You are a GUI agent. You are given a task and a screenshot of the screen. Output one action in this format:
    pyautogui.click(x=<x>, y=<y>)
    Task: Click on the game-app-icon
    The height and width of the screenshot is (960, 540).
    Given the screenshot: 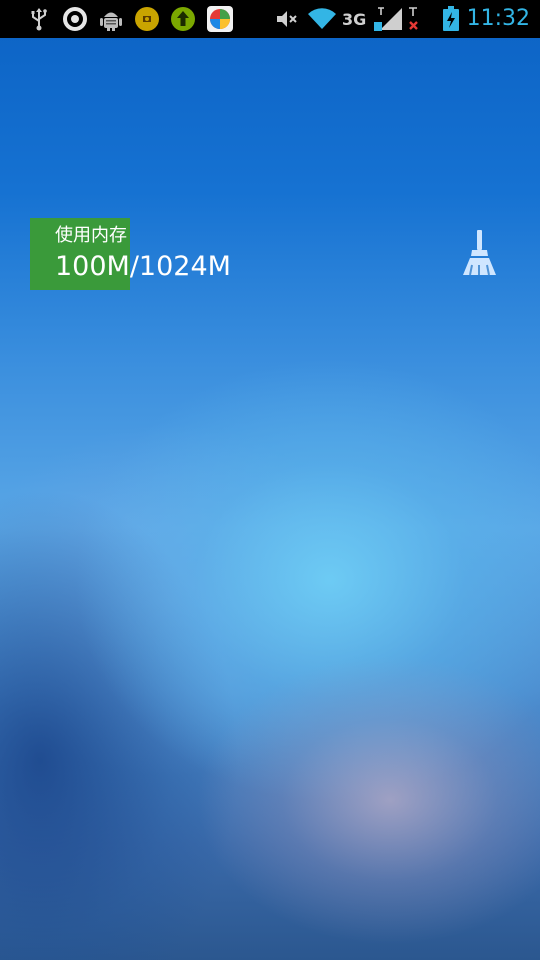 What is the action you would take?
    pyautogui.click(x=147, y=19)
    